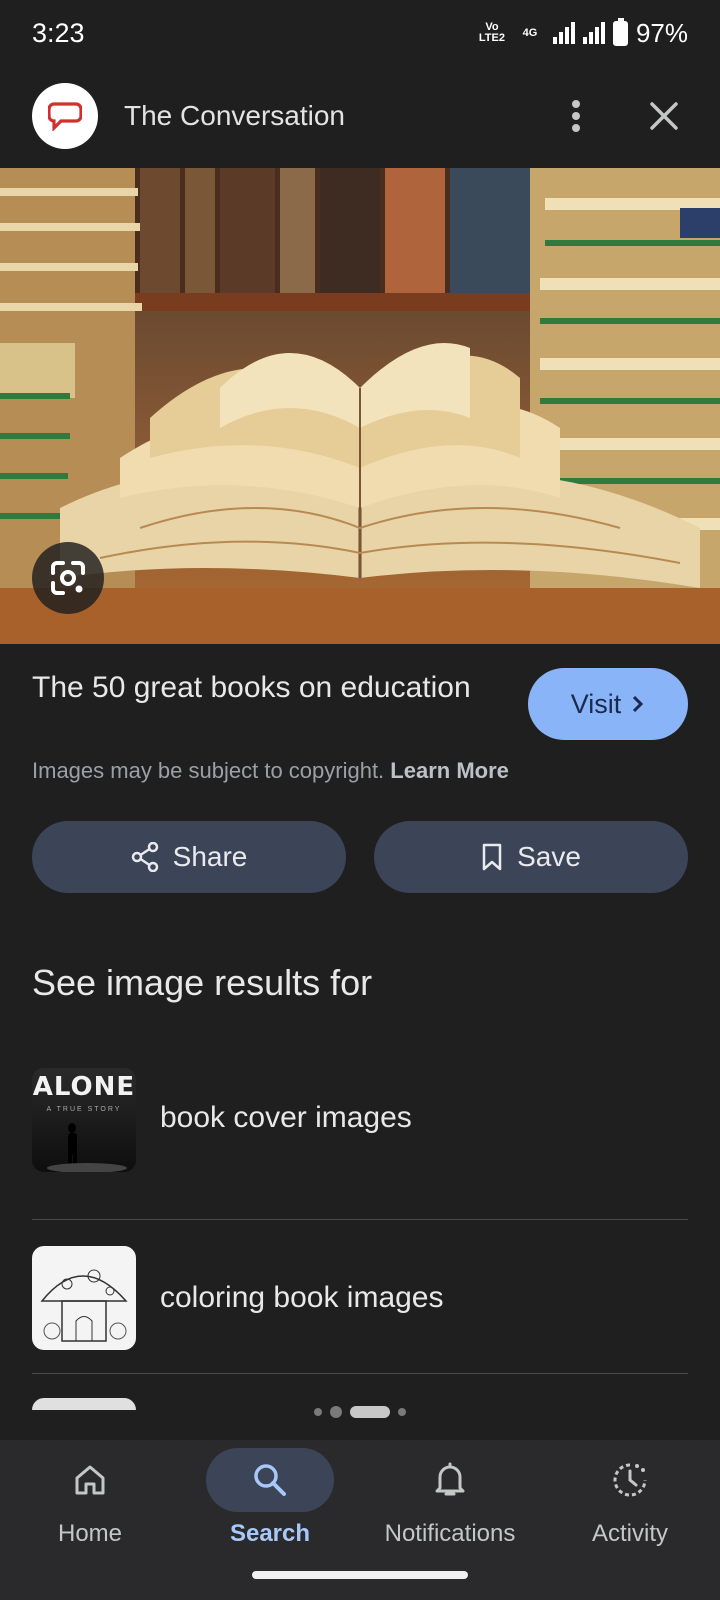  What do you see at coordinates (360, 33) in the screenshot?
I see `status-bar: 3:23 Vo LTE2 4G 97%` at bounding box center [360, 33].